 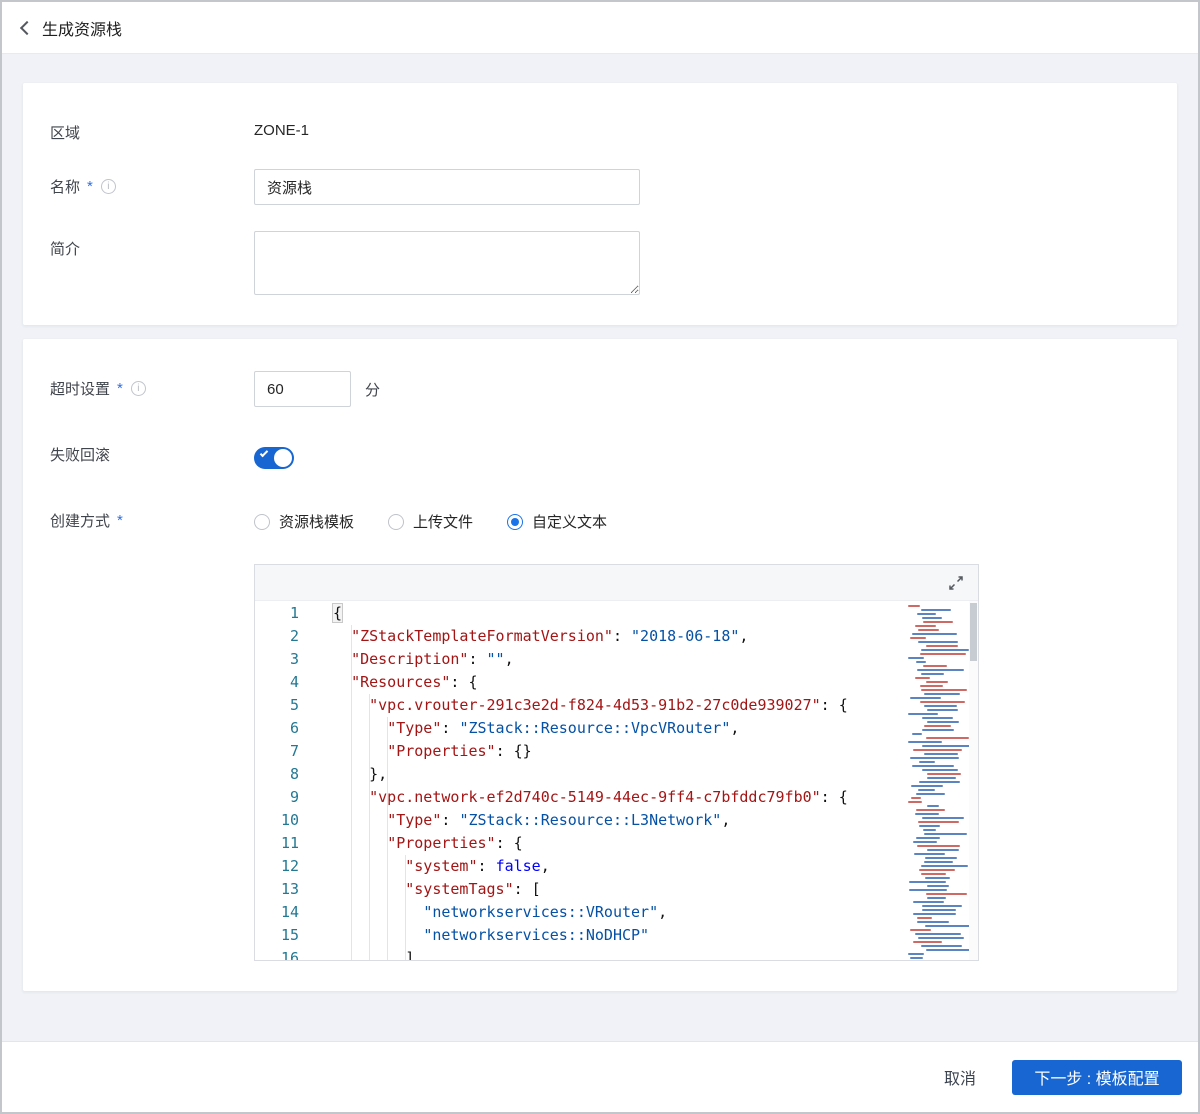 I want to click on back-icon, so click(x=27, y=28).